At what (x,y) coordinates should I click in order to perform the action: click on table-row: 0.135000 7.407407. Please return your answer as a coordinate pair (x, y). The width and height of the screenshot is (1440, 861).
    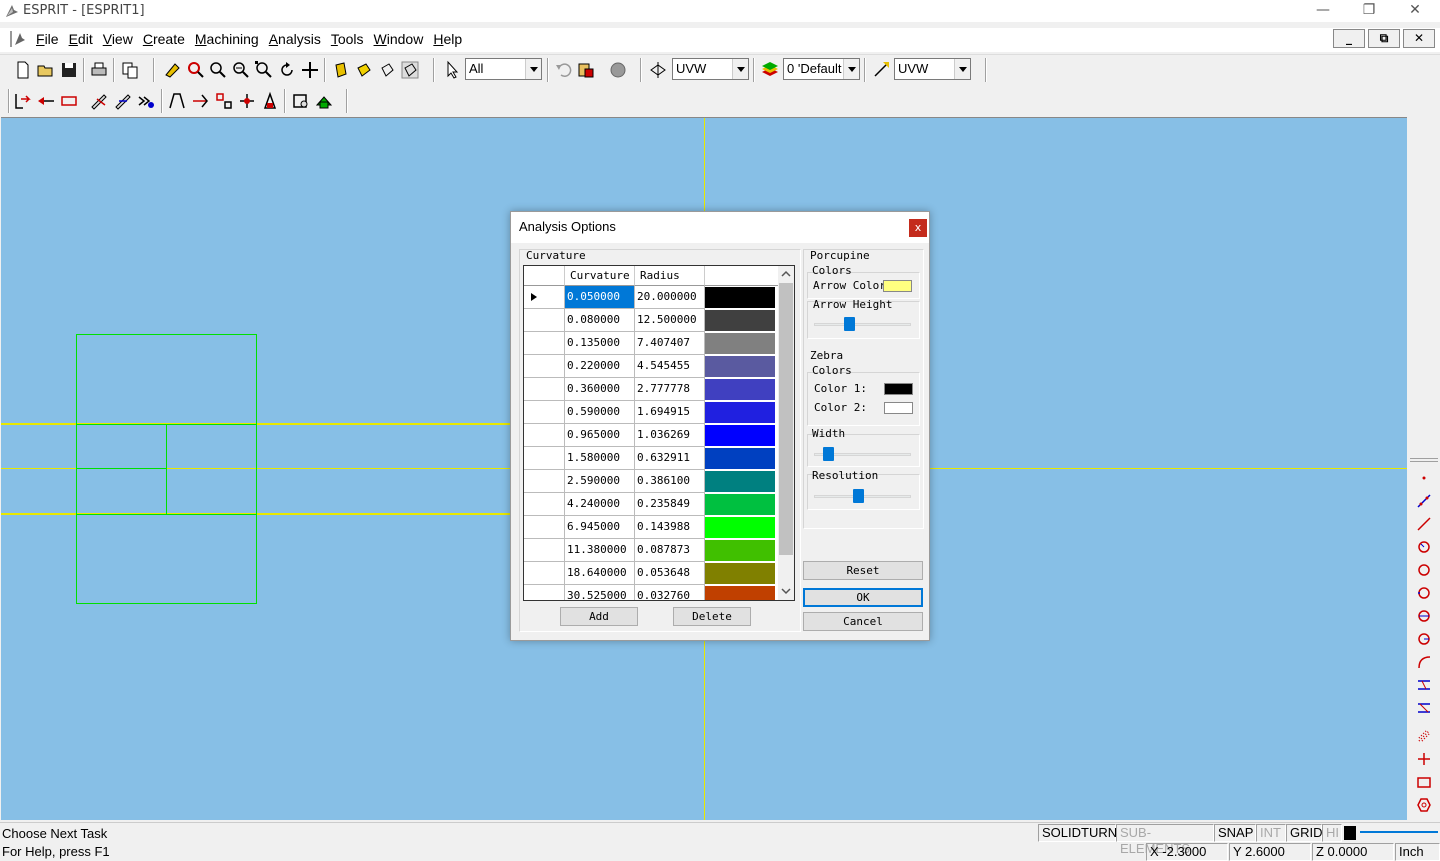
    Looking at the image, I should click on (651, 343).